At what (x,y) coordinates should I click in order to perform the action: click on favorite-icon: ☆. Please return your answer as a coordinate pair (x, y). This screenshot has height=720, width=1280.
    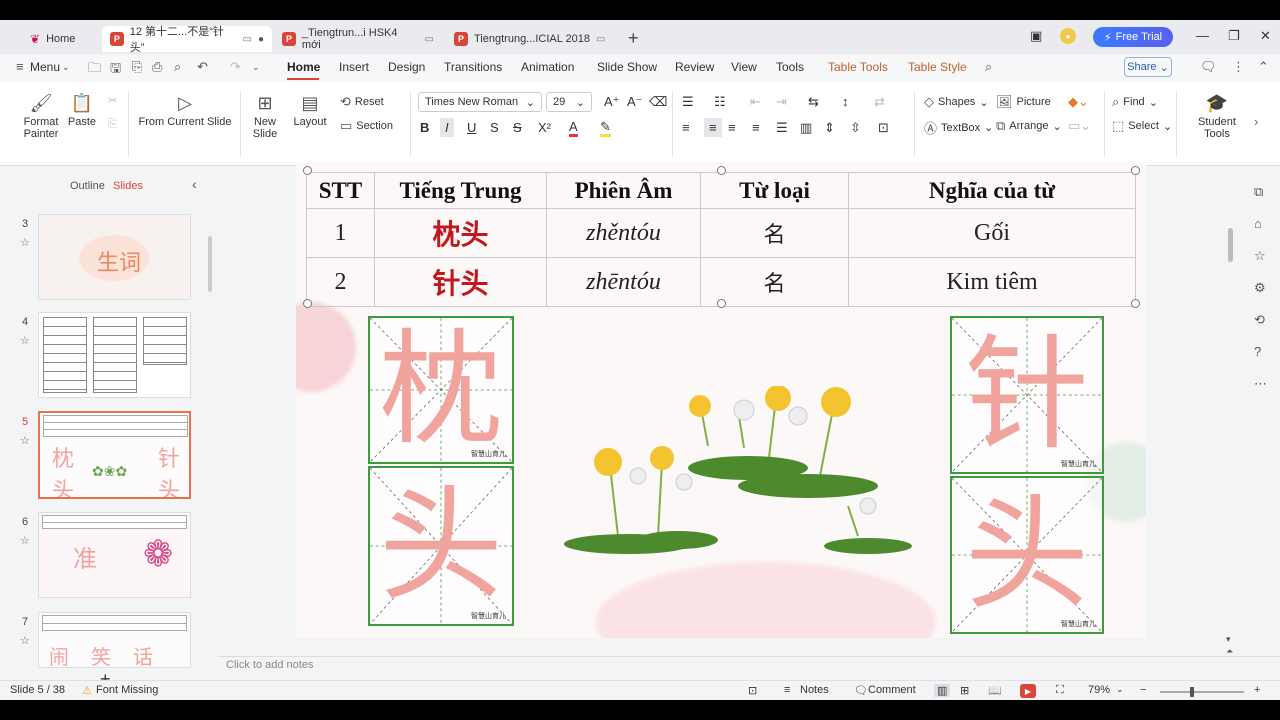
    Looking at the image, I should click on (1260, 256).